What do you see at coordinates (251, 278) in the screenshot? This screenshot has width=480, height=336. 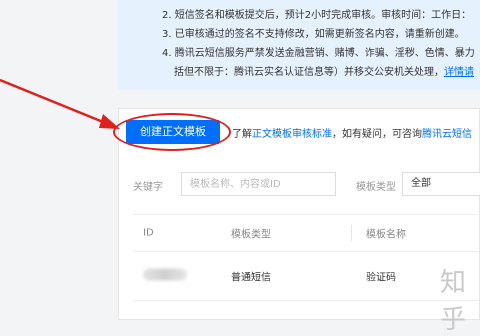 I see `template-type-cell: 普通短信` at bounding box center [251, 278].